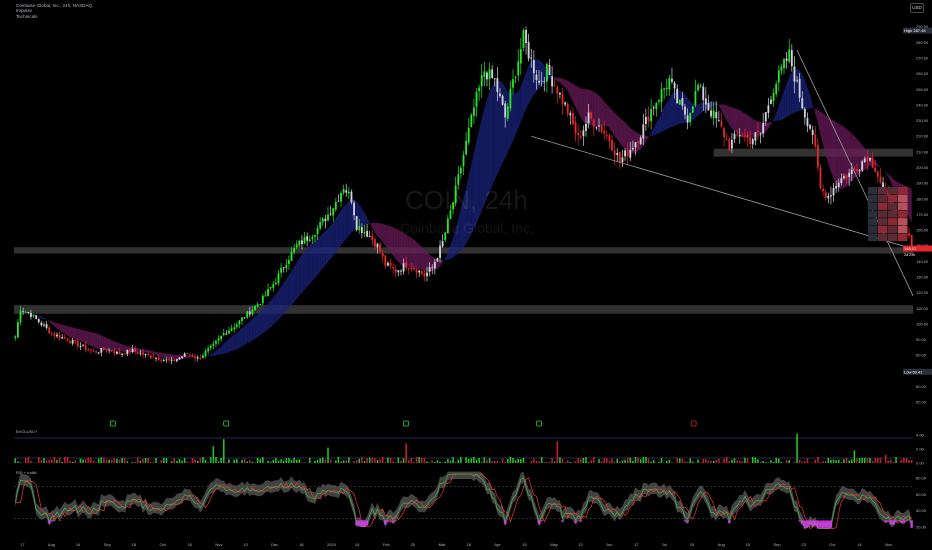 The height and width of the screenshot is (550, 932). What do you see at coordinates (832, 544) in the screenshot?
I see `time-tick-label: Oct` at bounding box center [832, 544].